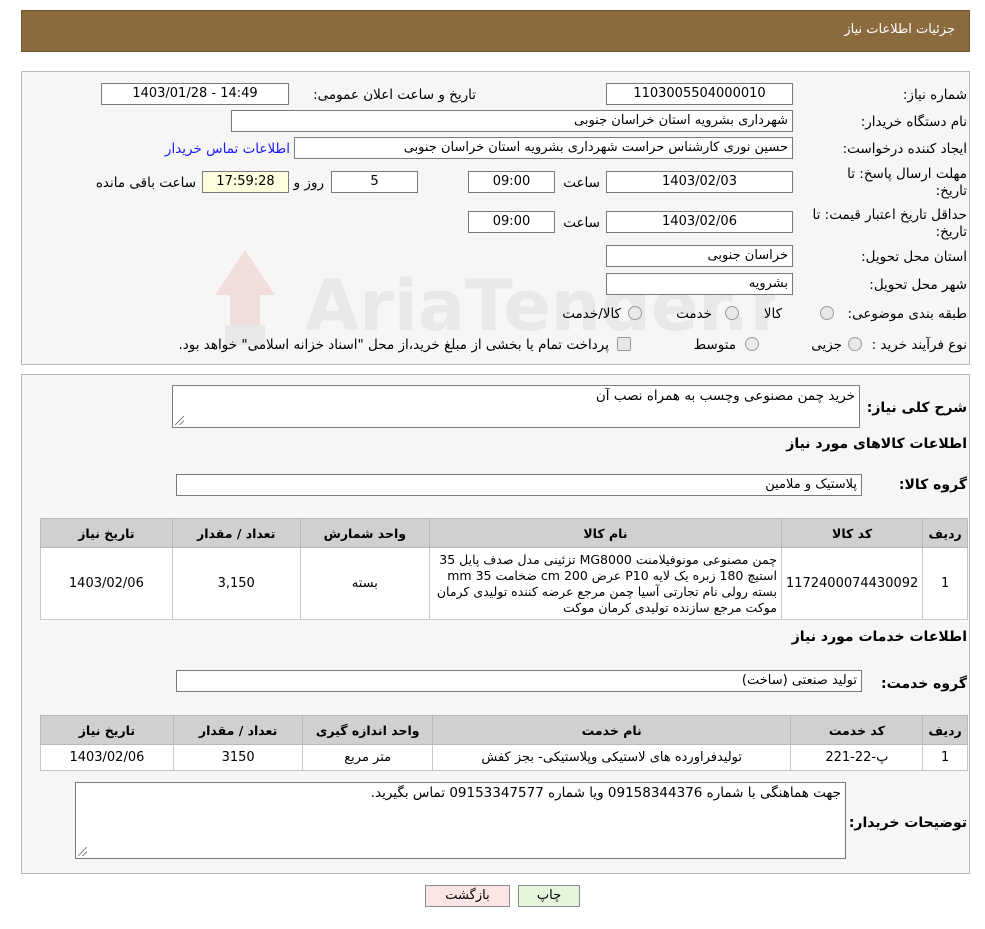 Image resolution: width=985 pixels, height=929 pixels. I want to click on category-radio-goods, so click(827, 313).